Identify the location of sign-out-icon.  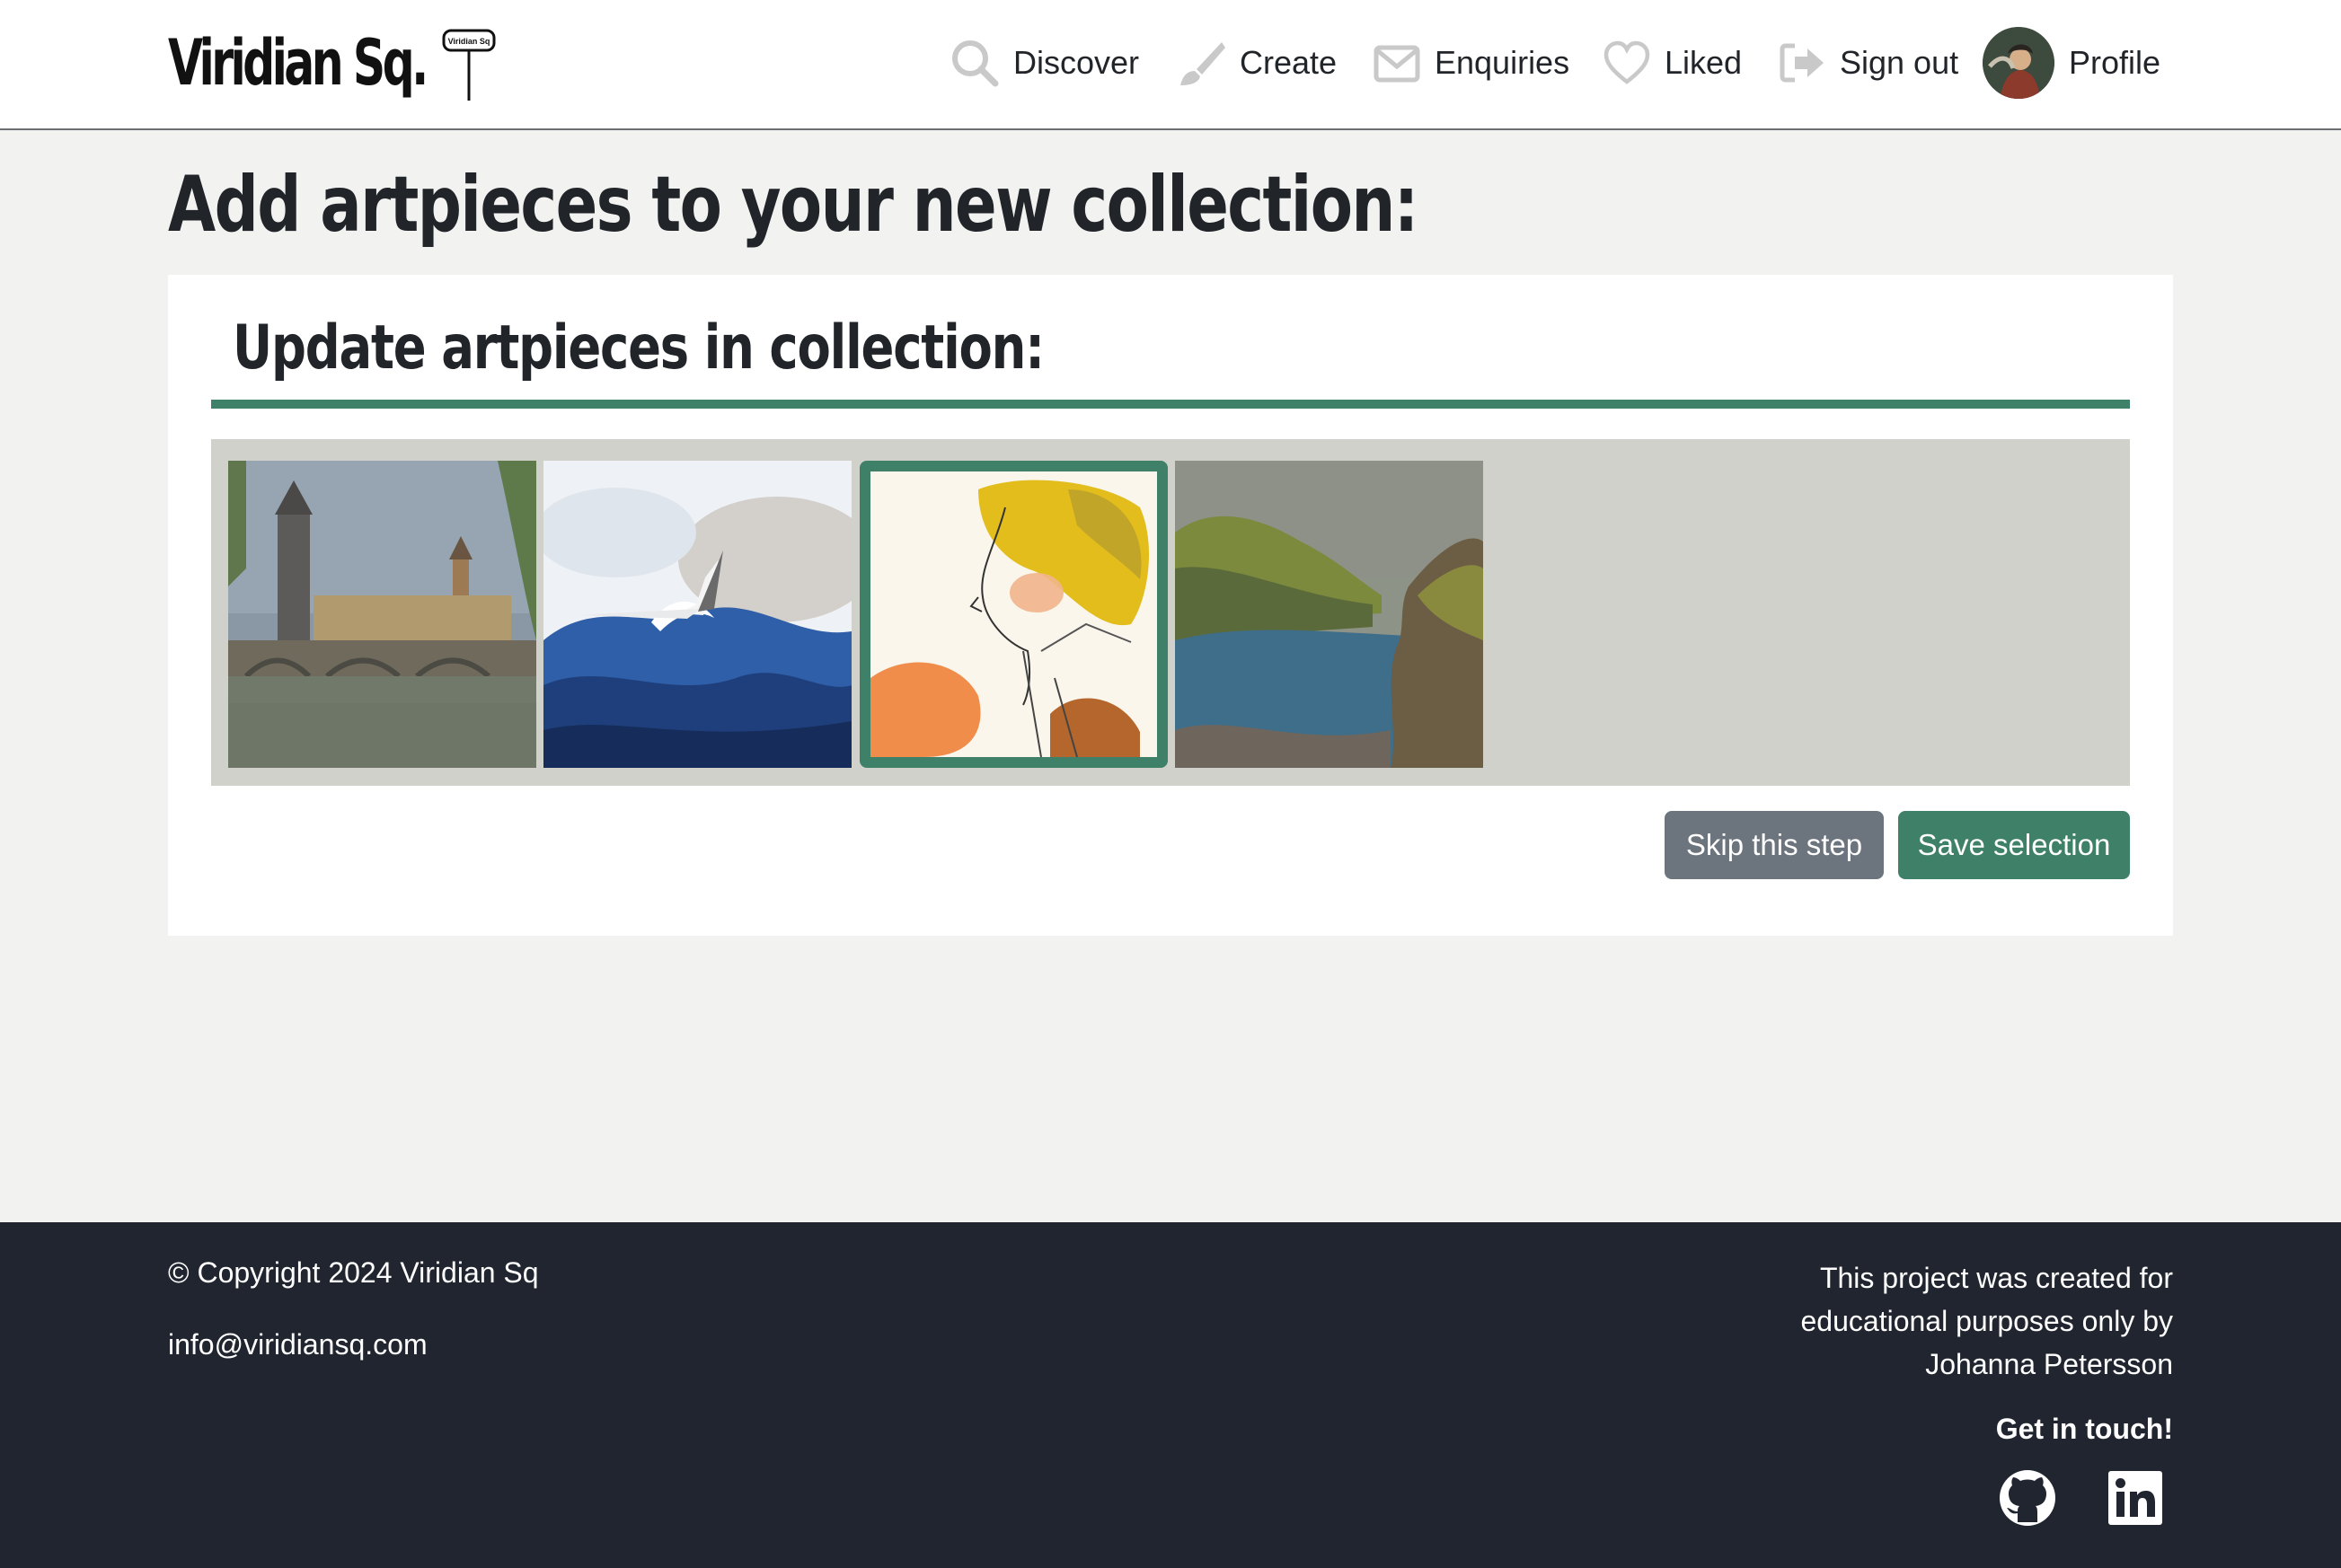
(1802, 63).